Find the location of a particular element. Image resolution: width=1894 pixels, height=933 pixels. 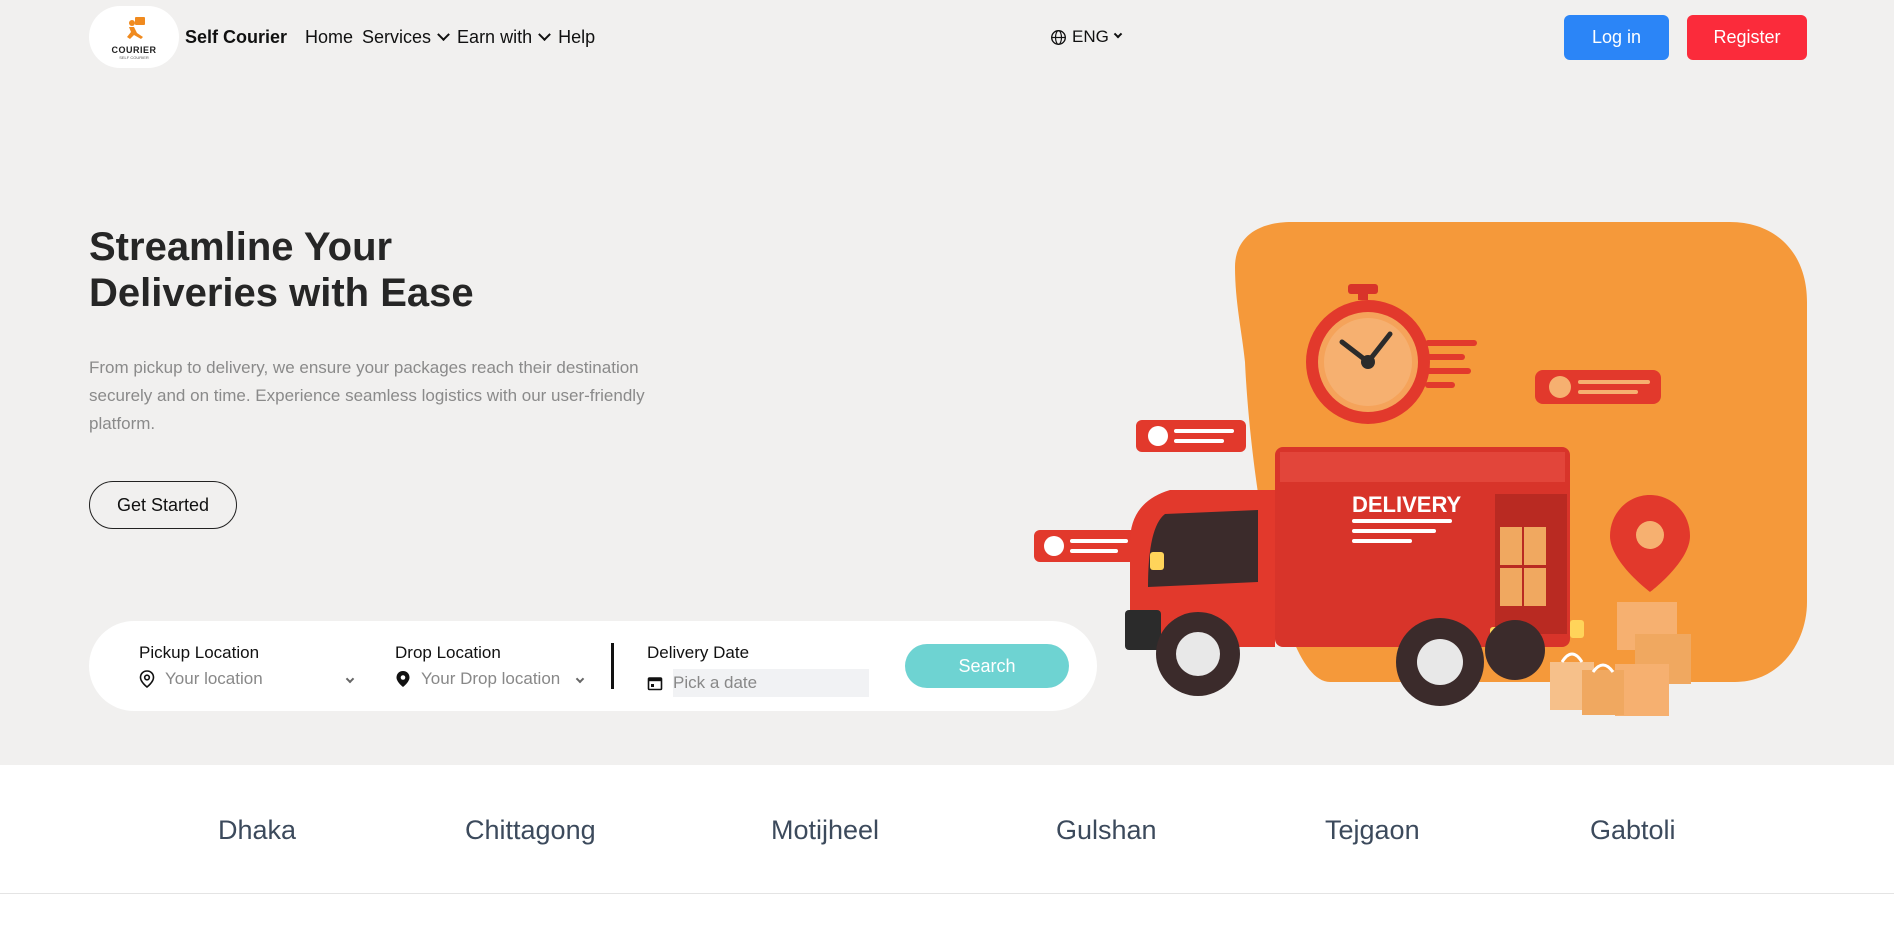

delivery-date-label: Delivery Date is located at coordinates (698, 652).